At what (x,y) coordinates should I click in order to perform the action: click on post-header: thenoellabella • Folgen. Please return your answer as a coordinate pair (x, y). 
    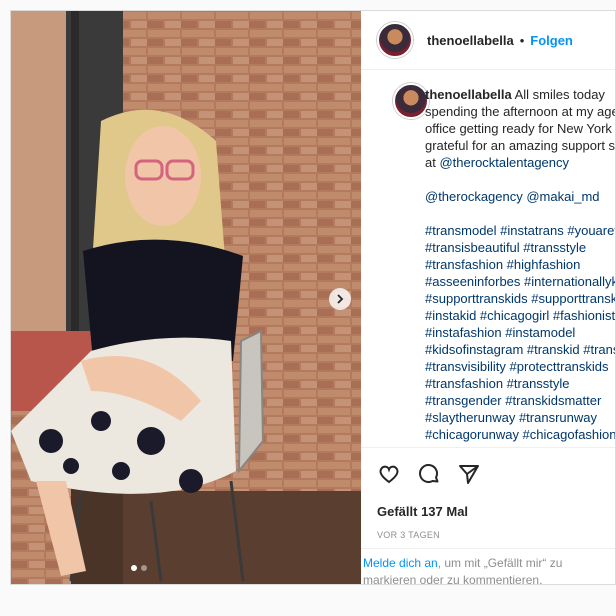
    Looking at the image, I should click on (488, 40).